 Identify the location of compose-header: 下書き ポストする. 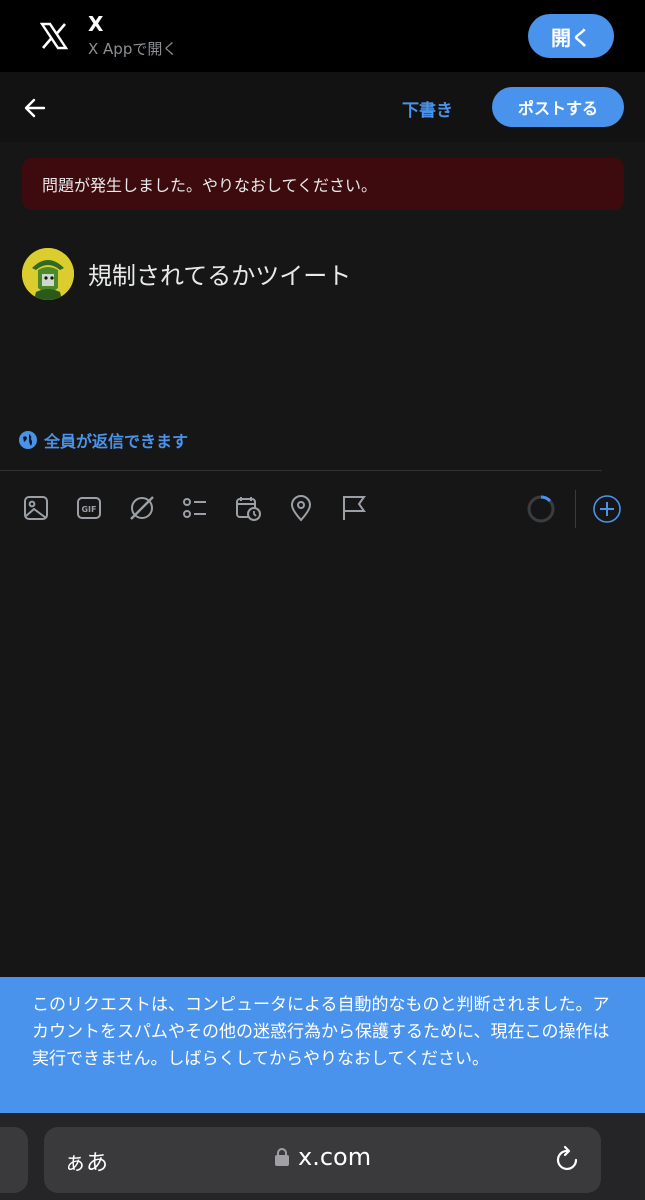
(322, 107).